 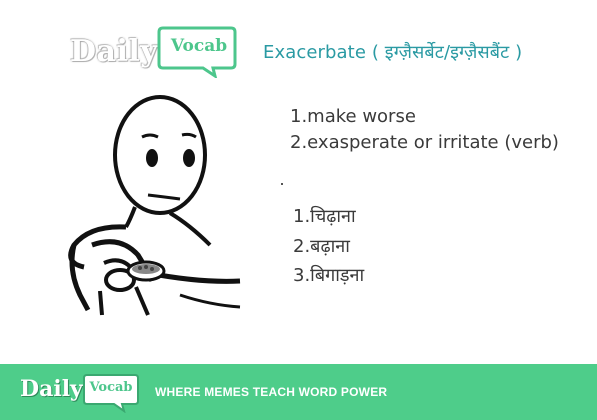 What do you see at coordinates (114, 51) in the screenshot?
I see `logo-daily-text: Daily` at bounding box center [114, 51].